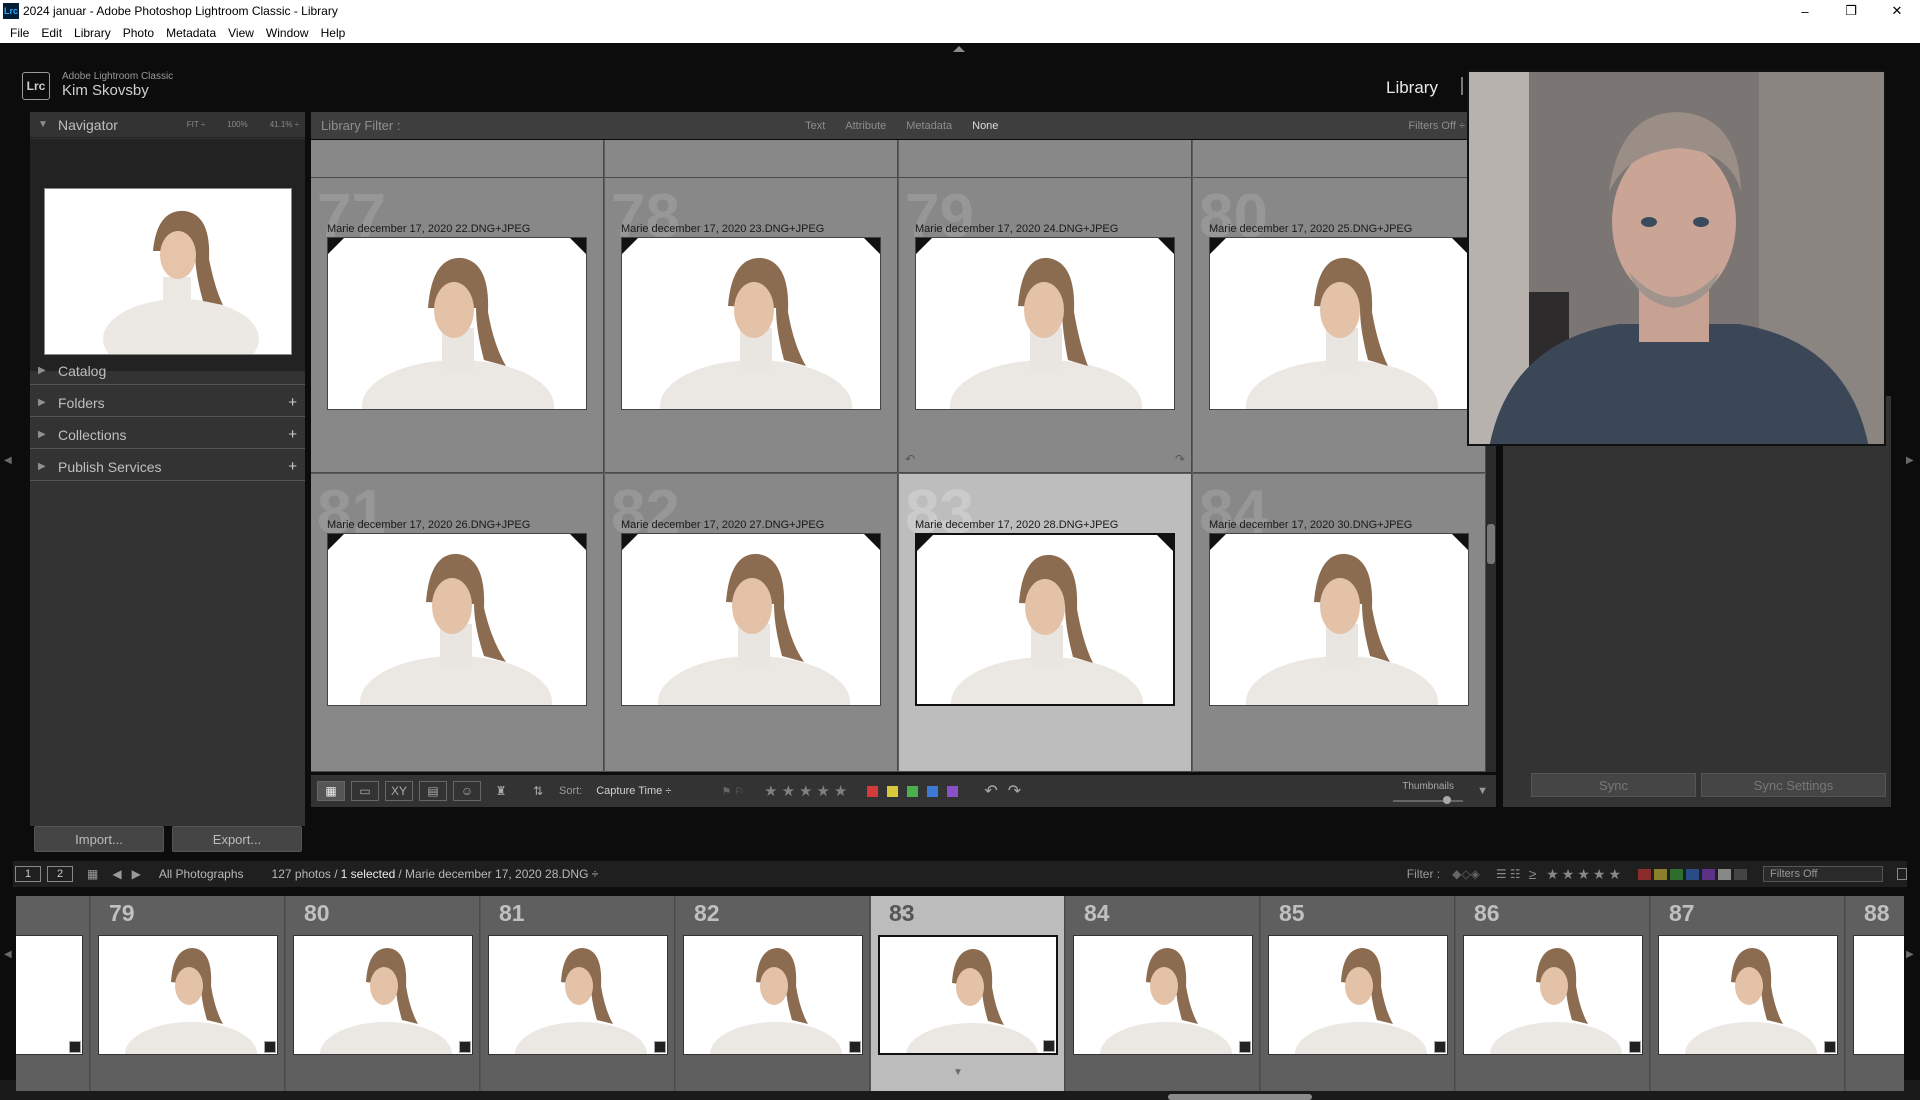 The width and height of the screenshot is (1920, 1100). Describe the element at coordinates (1910, 460) in the screenshot. I see `right-panel-toggle-icon: ▶` at that location.